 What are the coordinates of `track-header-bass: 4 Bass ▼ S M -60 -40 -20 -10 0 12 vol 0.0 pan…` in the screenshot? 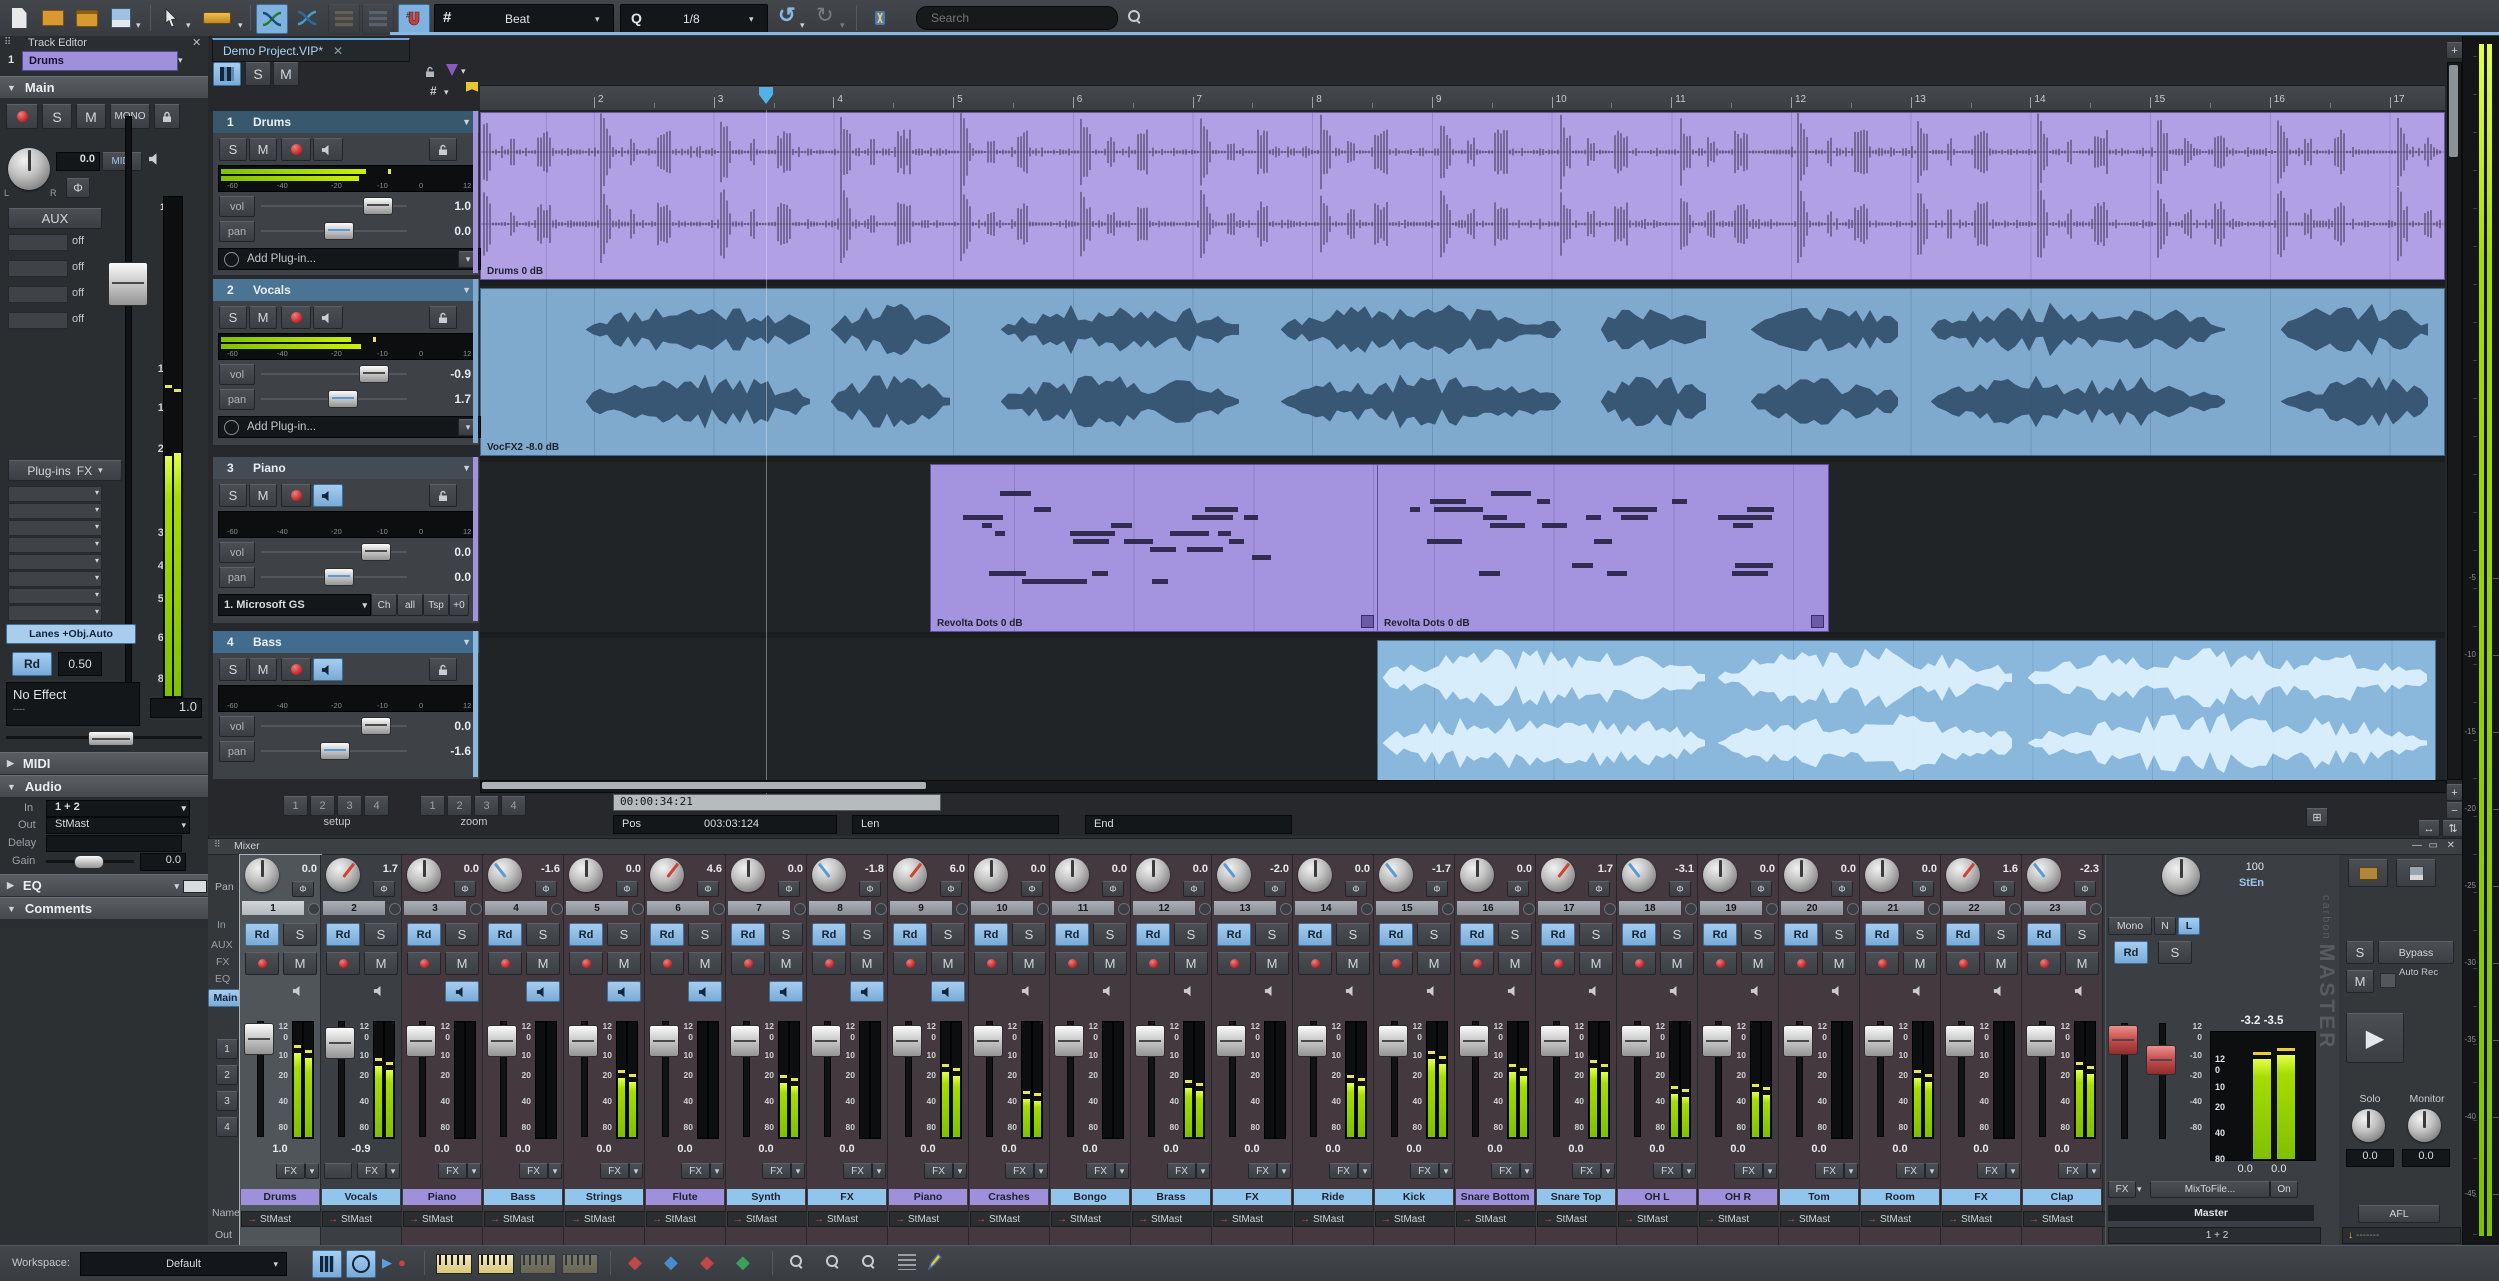 It's located at (346, 705).